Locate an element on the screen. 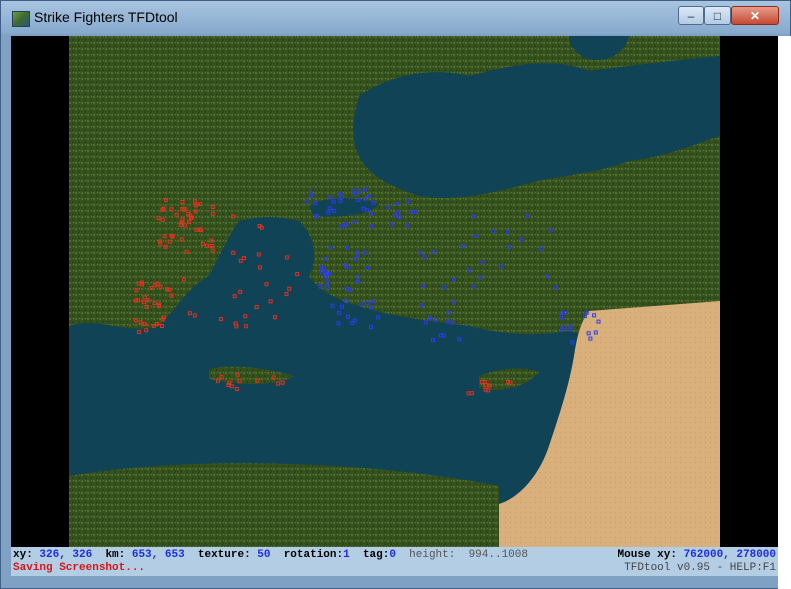 The height and width of the screenshot is (589, 791). rotation-value: 1 is located at coordinates (346, 555).